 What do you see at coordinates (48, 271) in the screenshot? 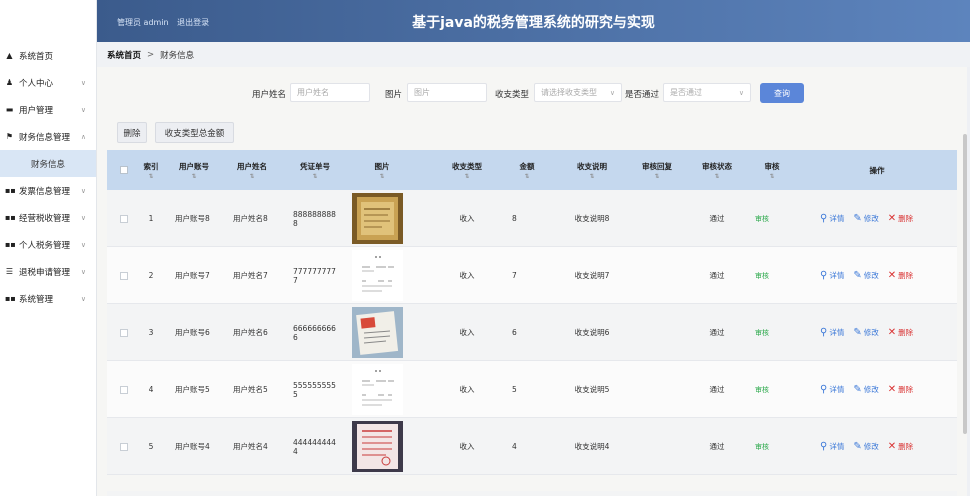
I see `sidebar-item-8: ☰ 退税申请管理 ∨` at bounding box center [48, 271].